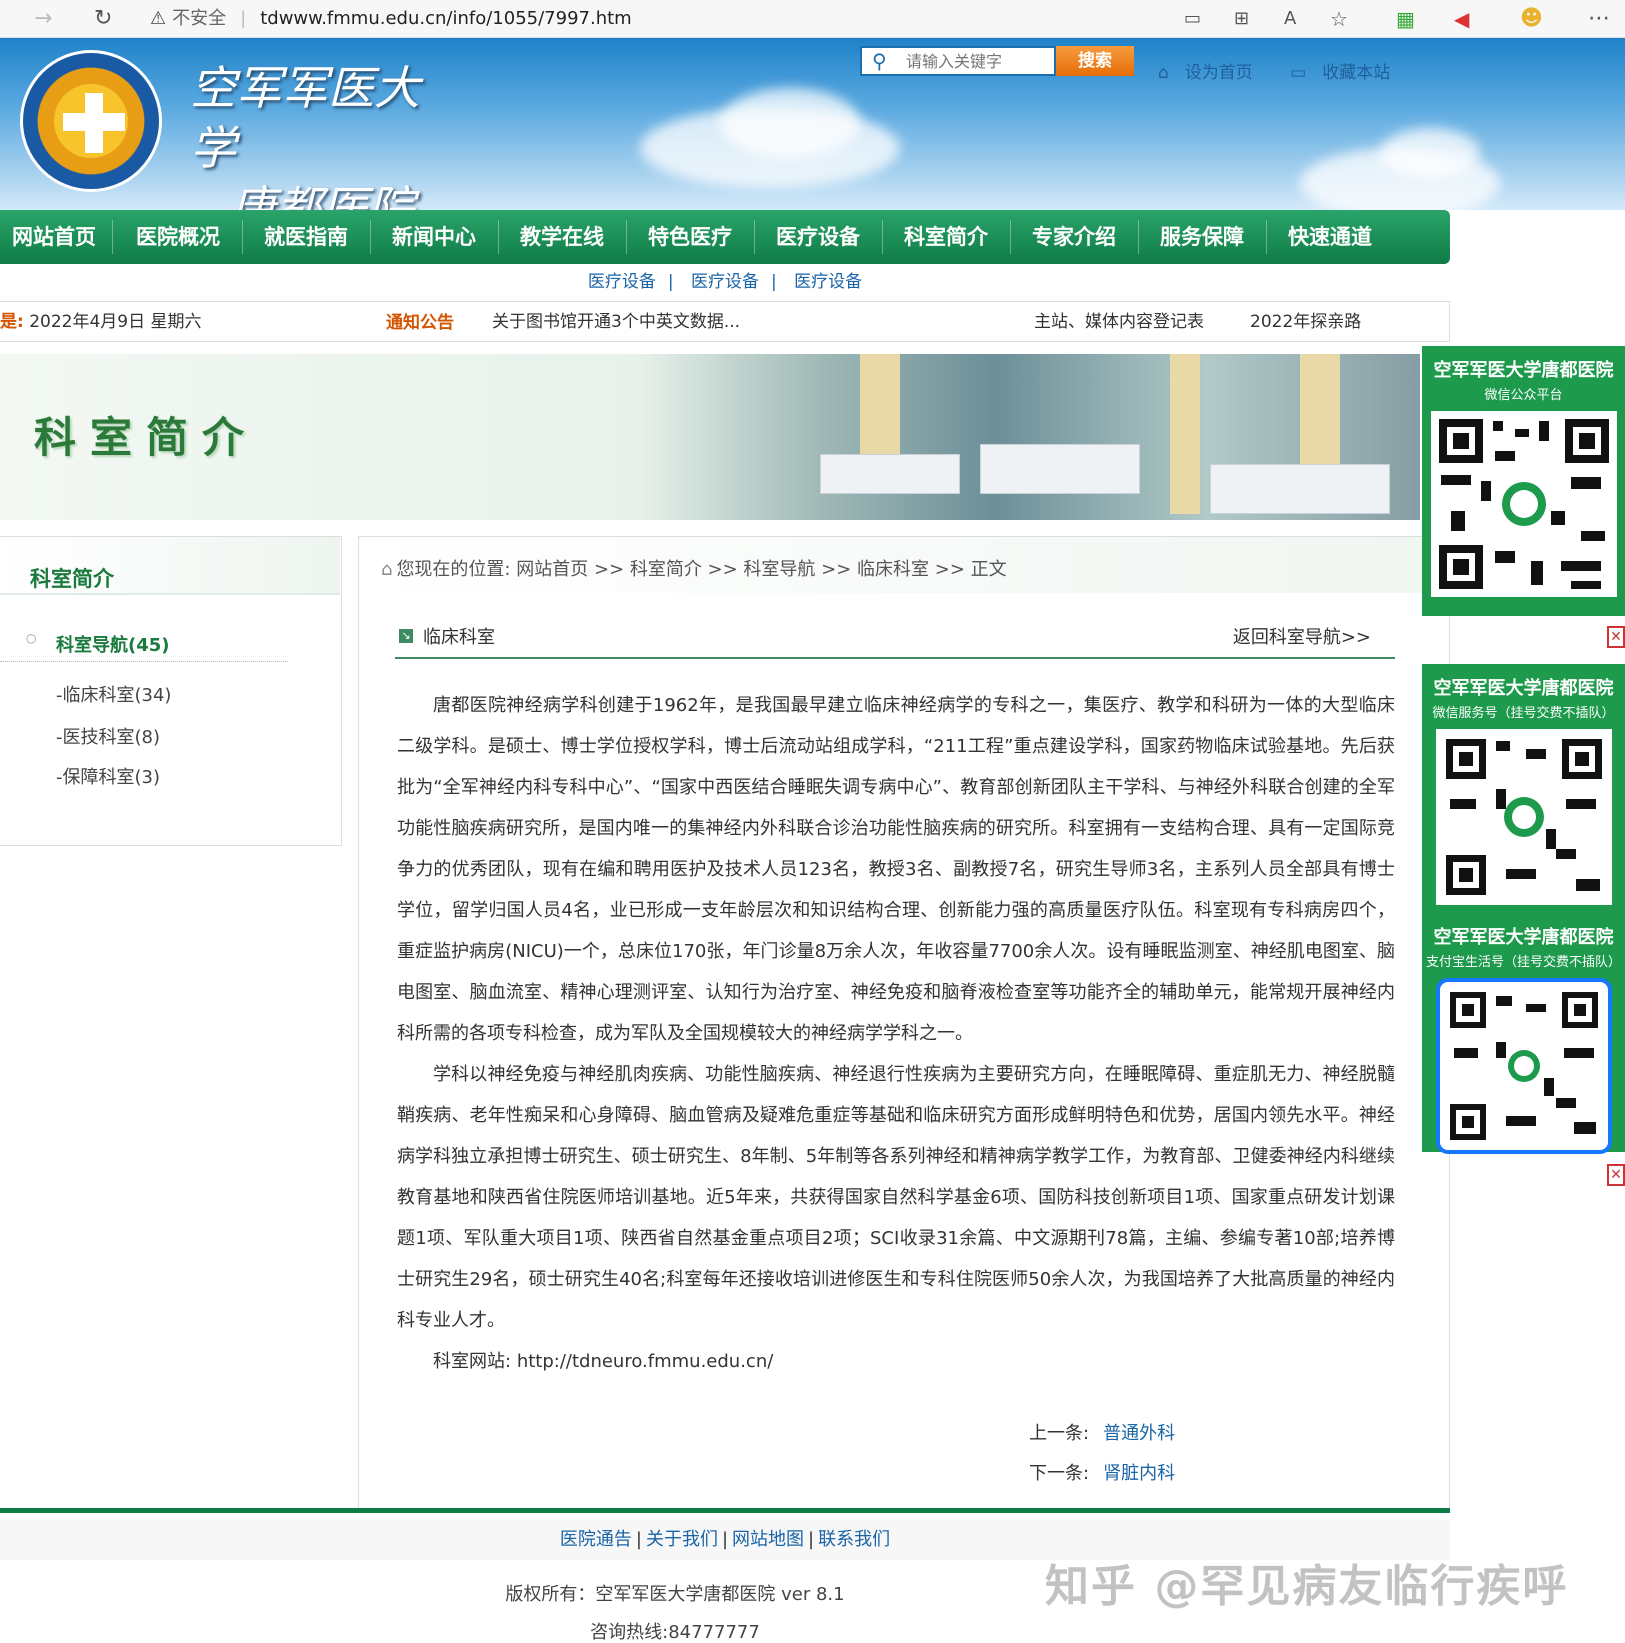  What do you see at coordinates (103, 19) in the screenshot?
I see `reload-icon: ↻` at bounding box center [103, 19].